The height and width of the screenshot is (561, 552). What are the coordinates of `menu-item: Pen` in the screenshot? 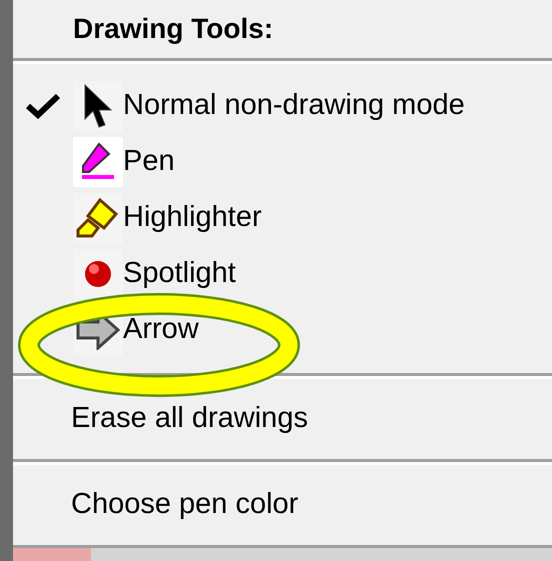 It's located at (282, 161).